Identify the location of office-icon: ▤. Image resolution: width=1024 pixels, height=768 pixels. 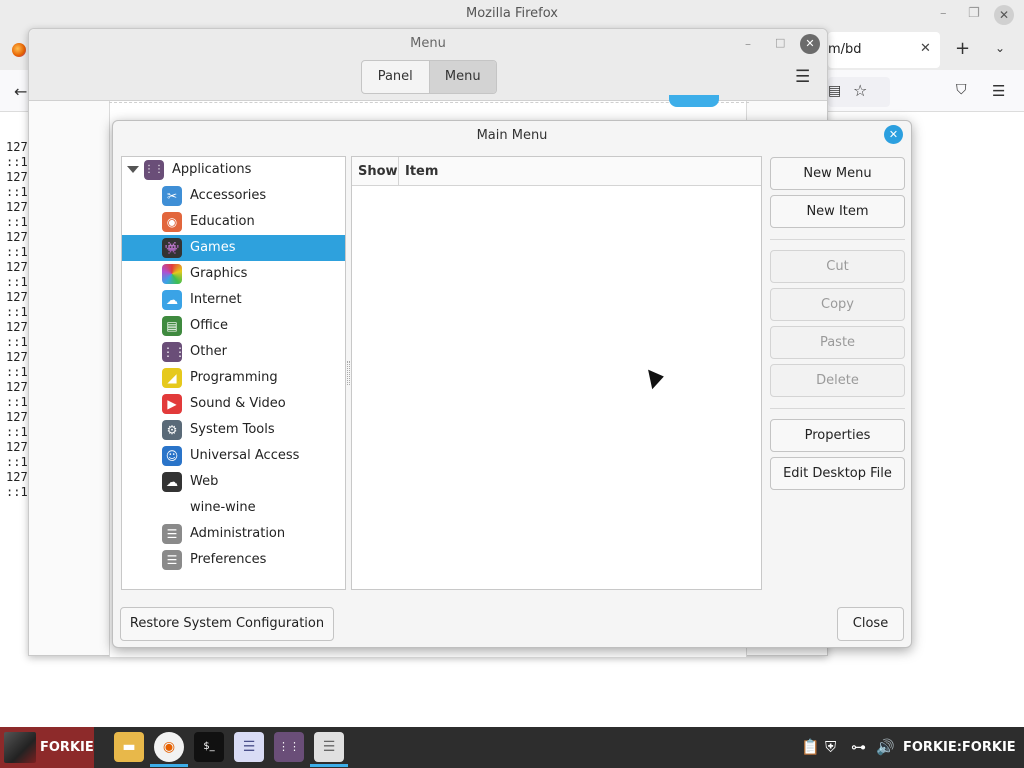
(172, 326).